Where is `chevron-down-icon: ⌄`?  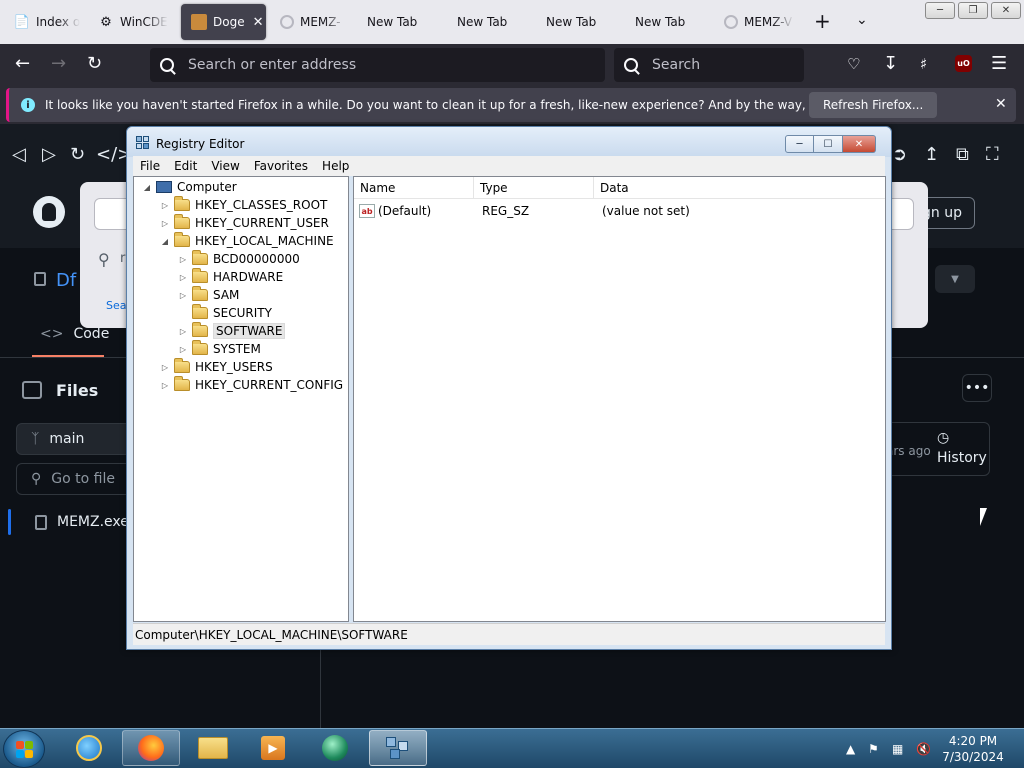 chevron-down-icon: ⌄ is located at coordinates (862, 20).